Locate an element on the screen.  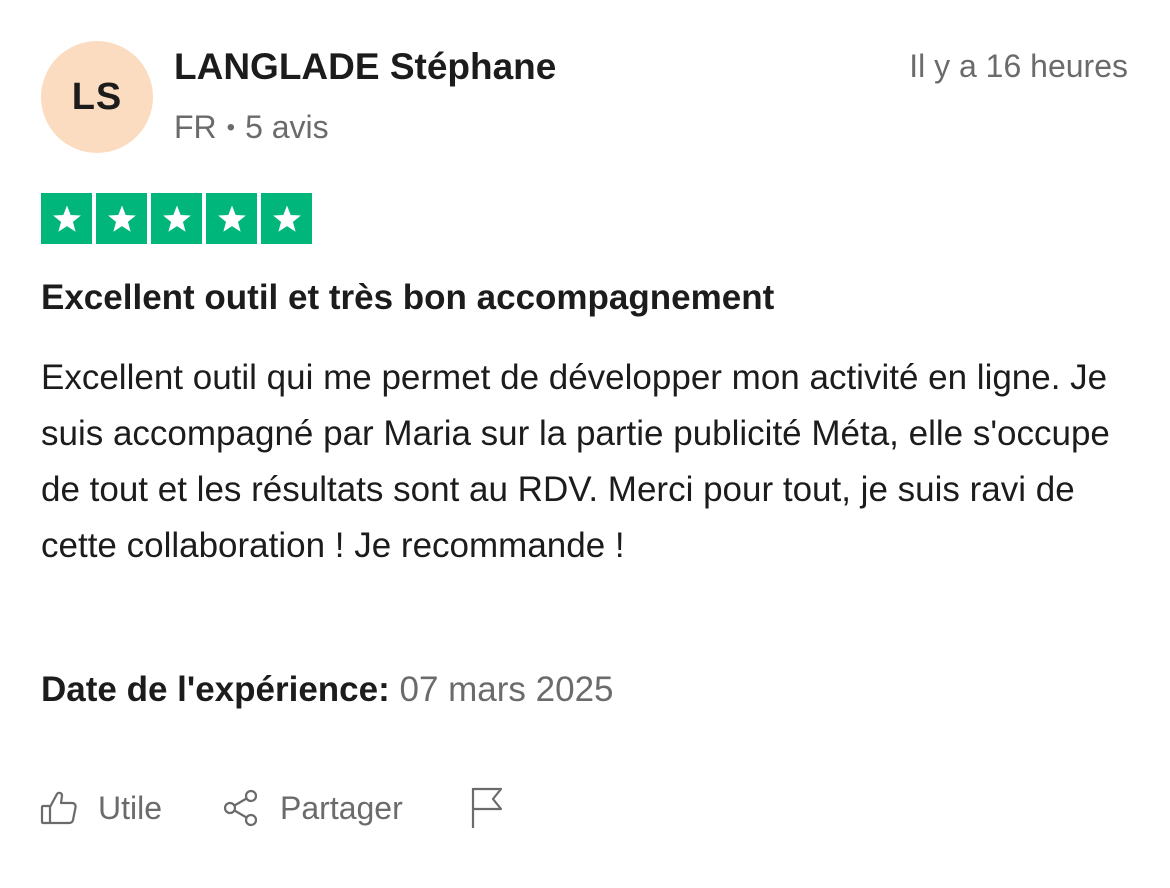
reviewer-meta: FR • 5 avis is located at coordinates (251, 127).